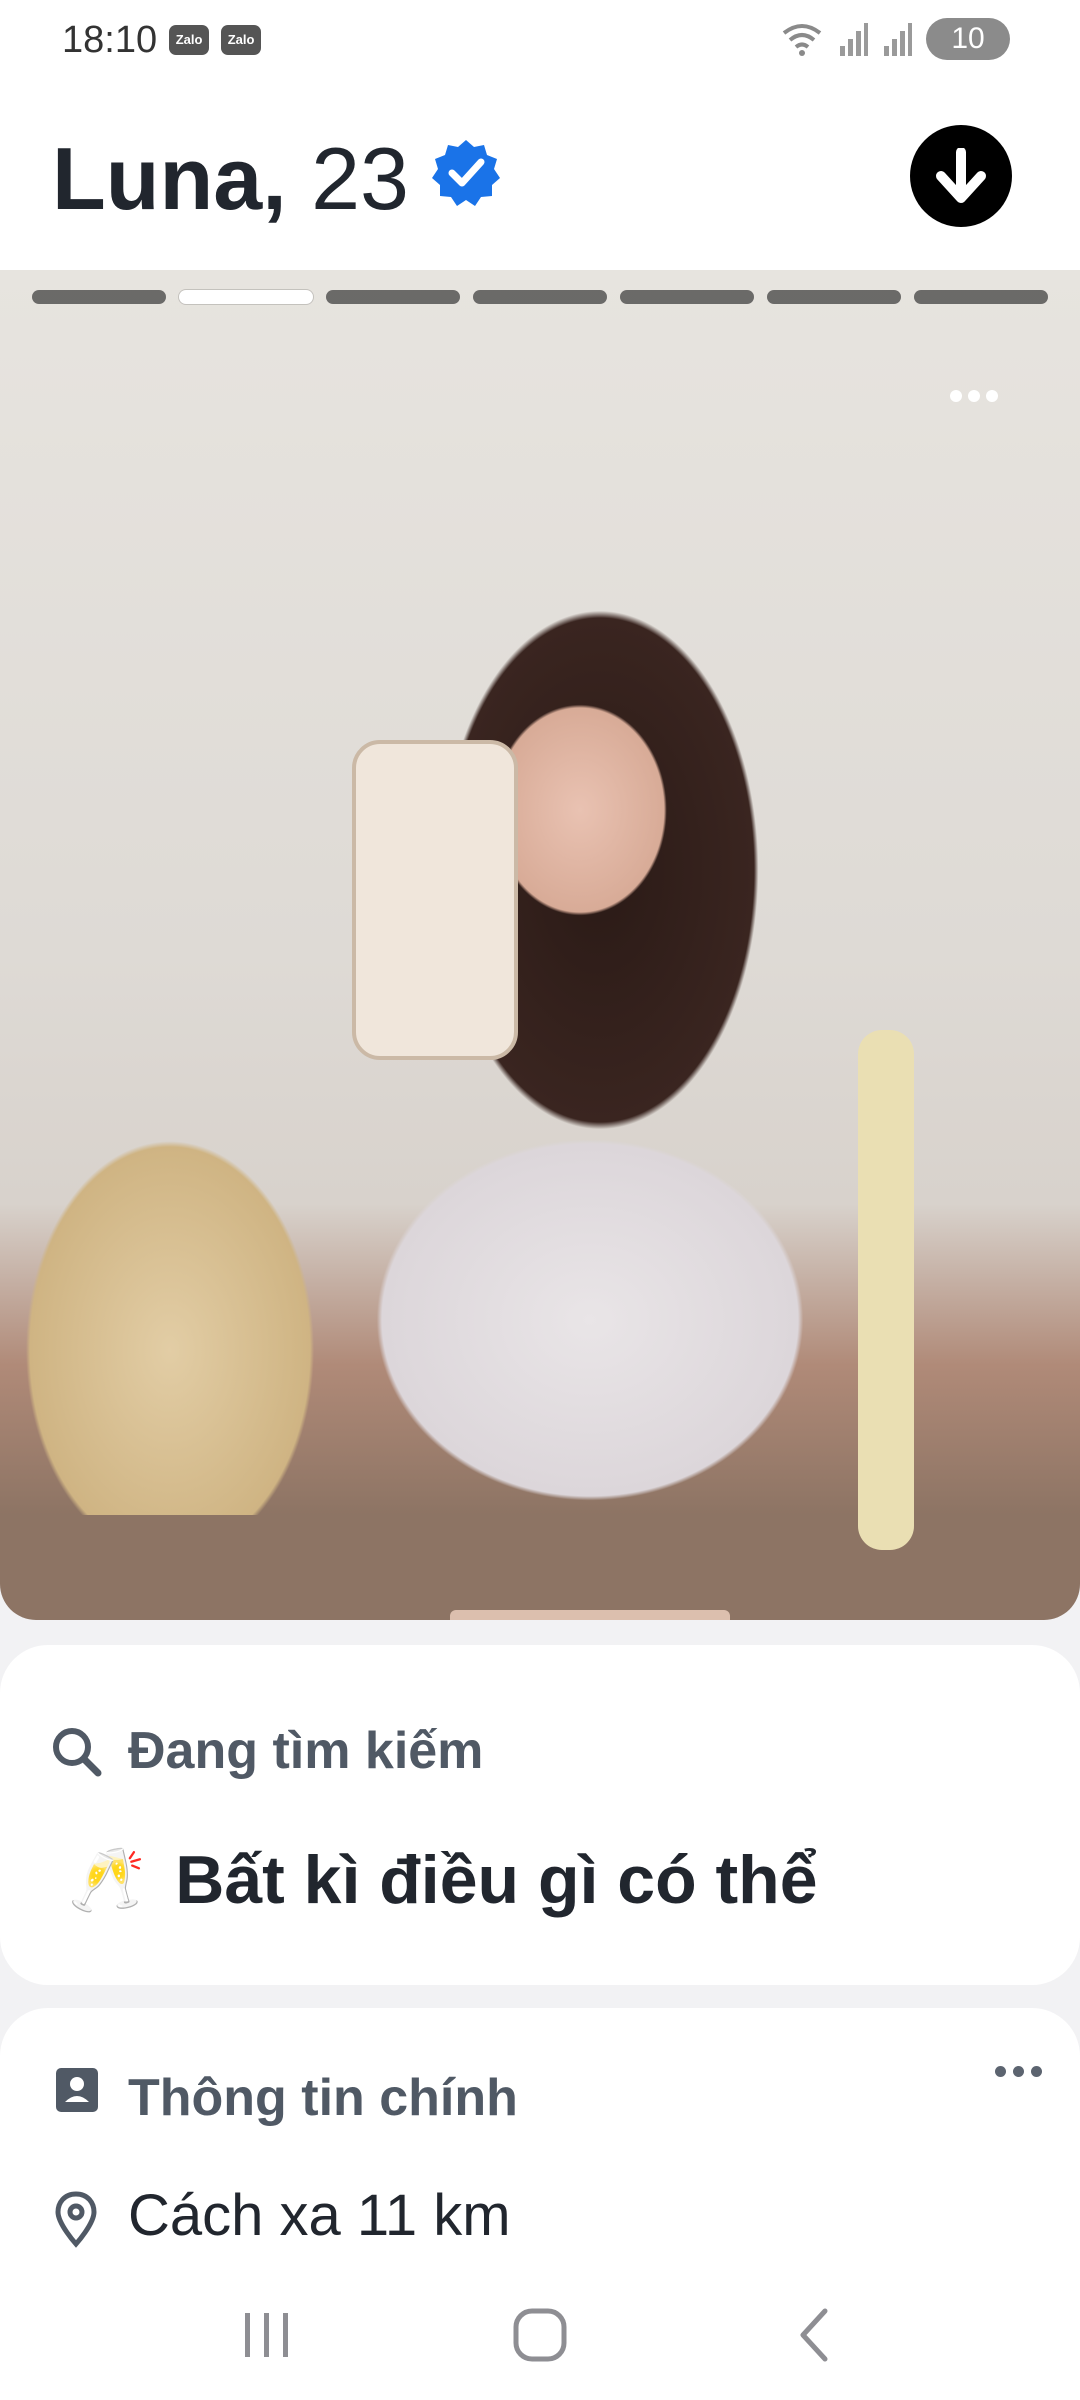  I want to click on location-pin-icon, so click(76, 2219).